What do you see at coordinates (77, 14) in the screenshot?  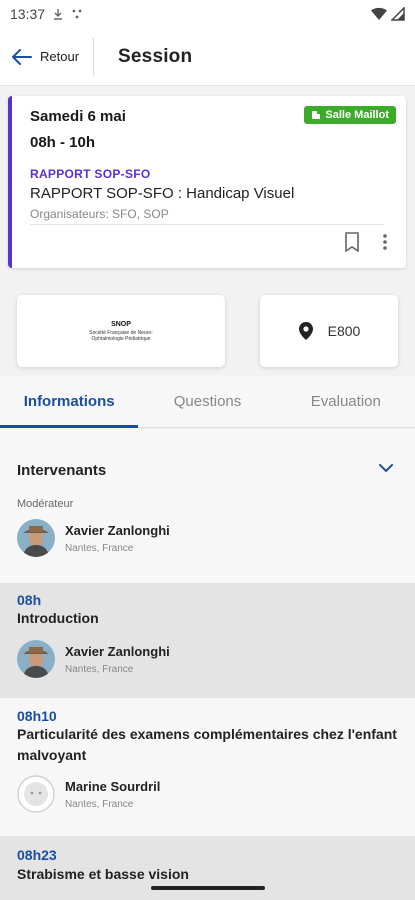 I see `wifi-calling-icon` at bounding box center [77, 14].